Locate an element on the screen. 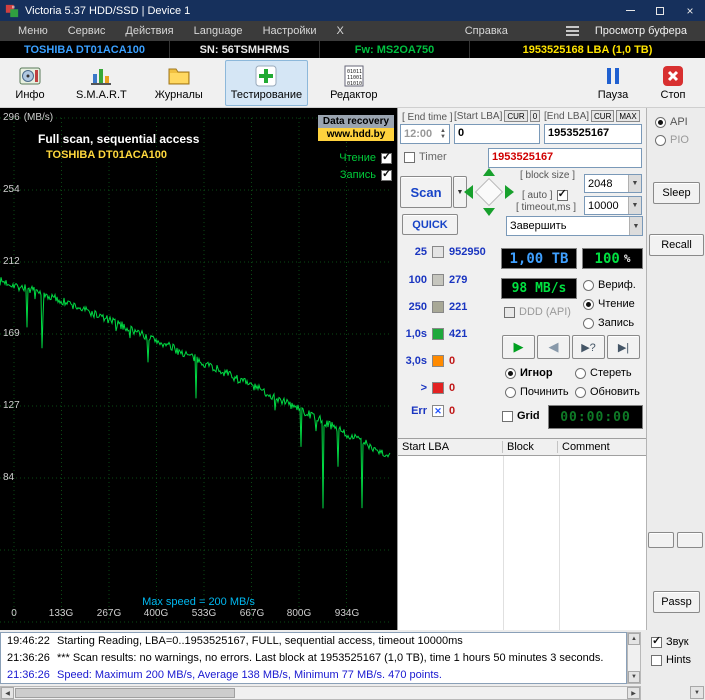 The image size is (705, 700). block-color-swatch is located at coordinates (438, 361).